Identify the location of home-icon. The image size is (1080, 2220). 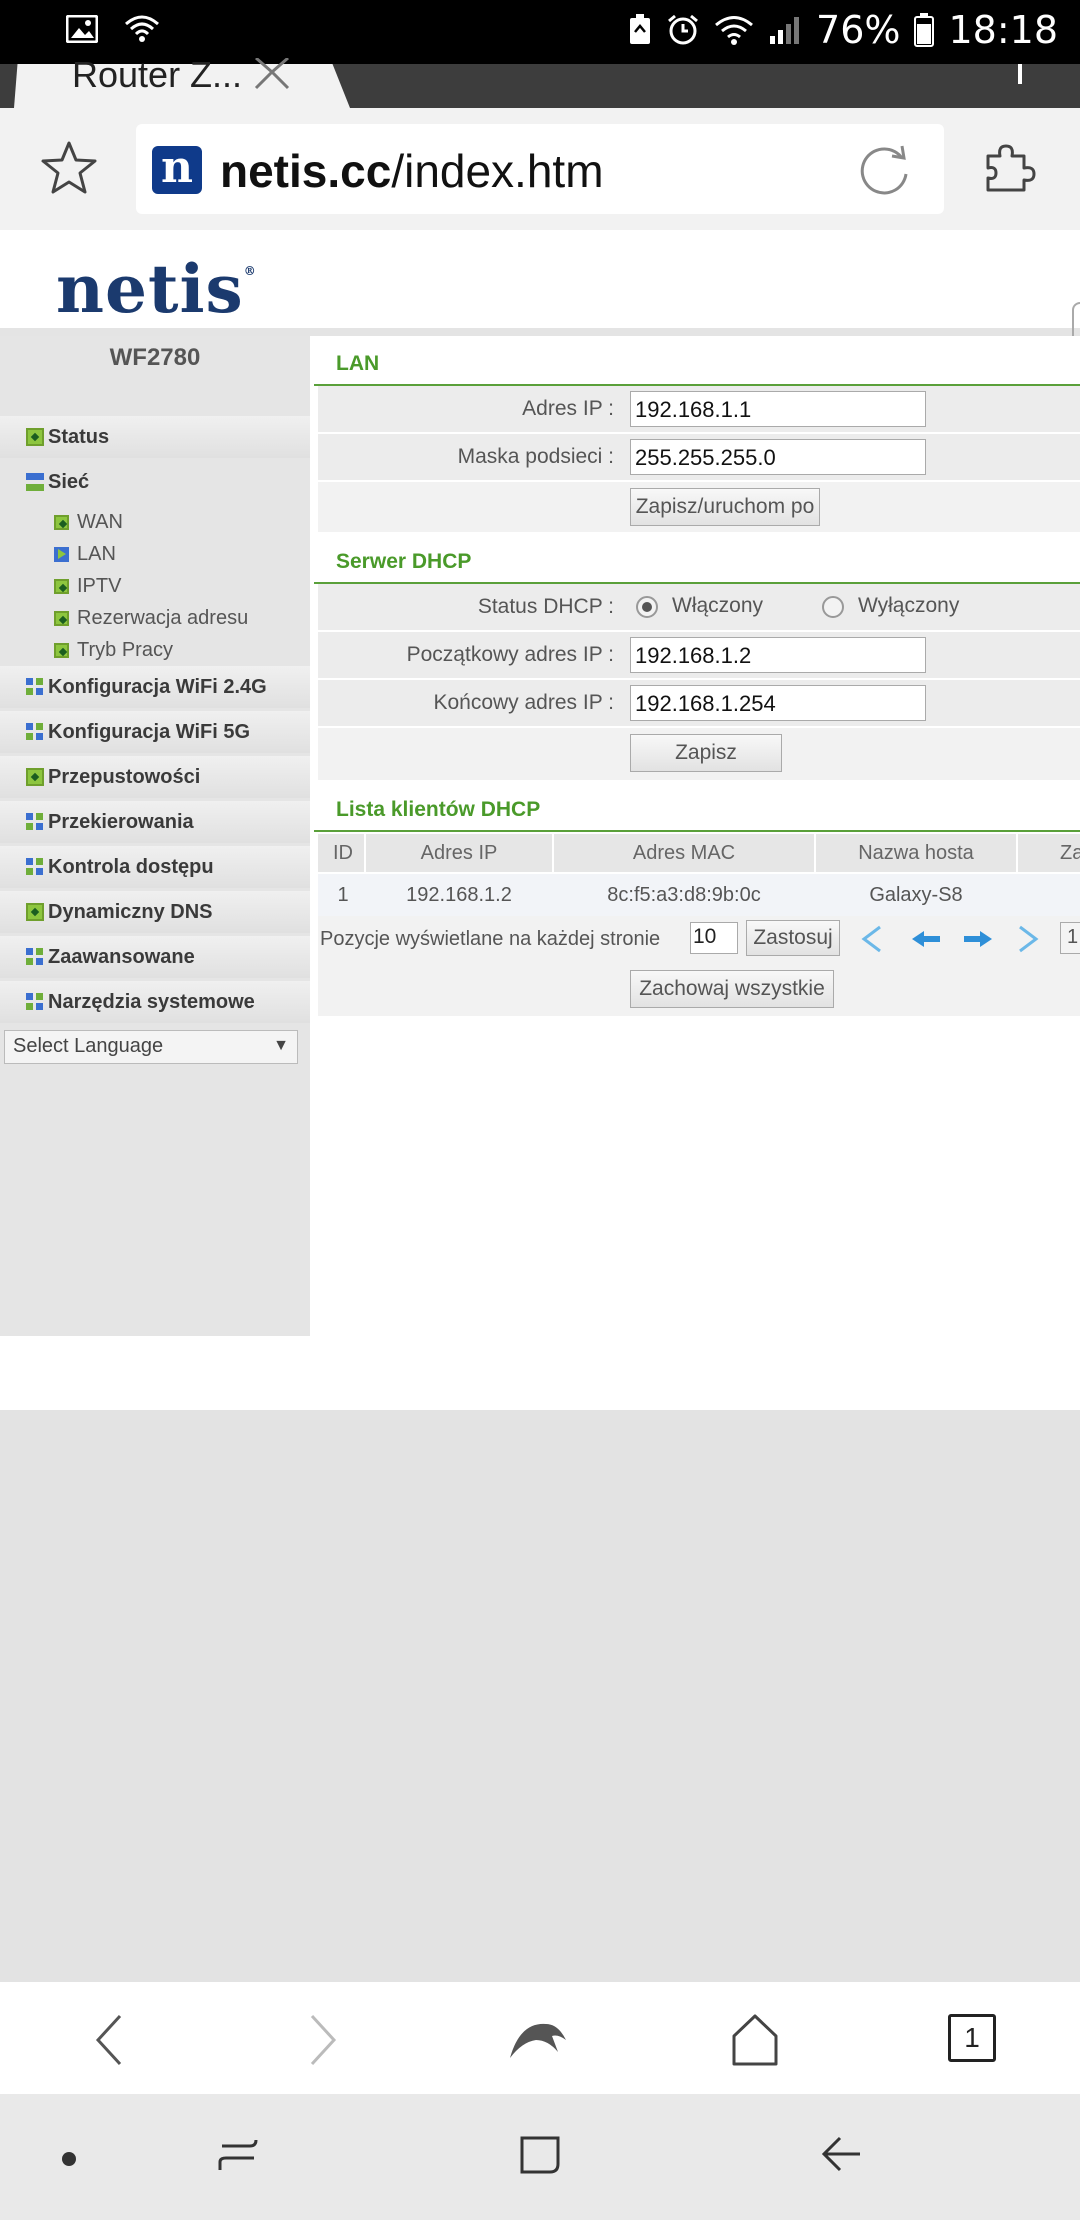
(755, 2040).